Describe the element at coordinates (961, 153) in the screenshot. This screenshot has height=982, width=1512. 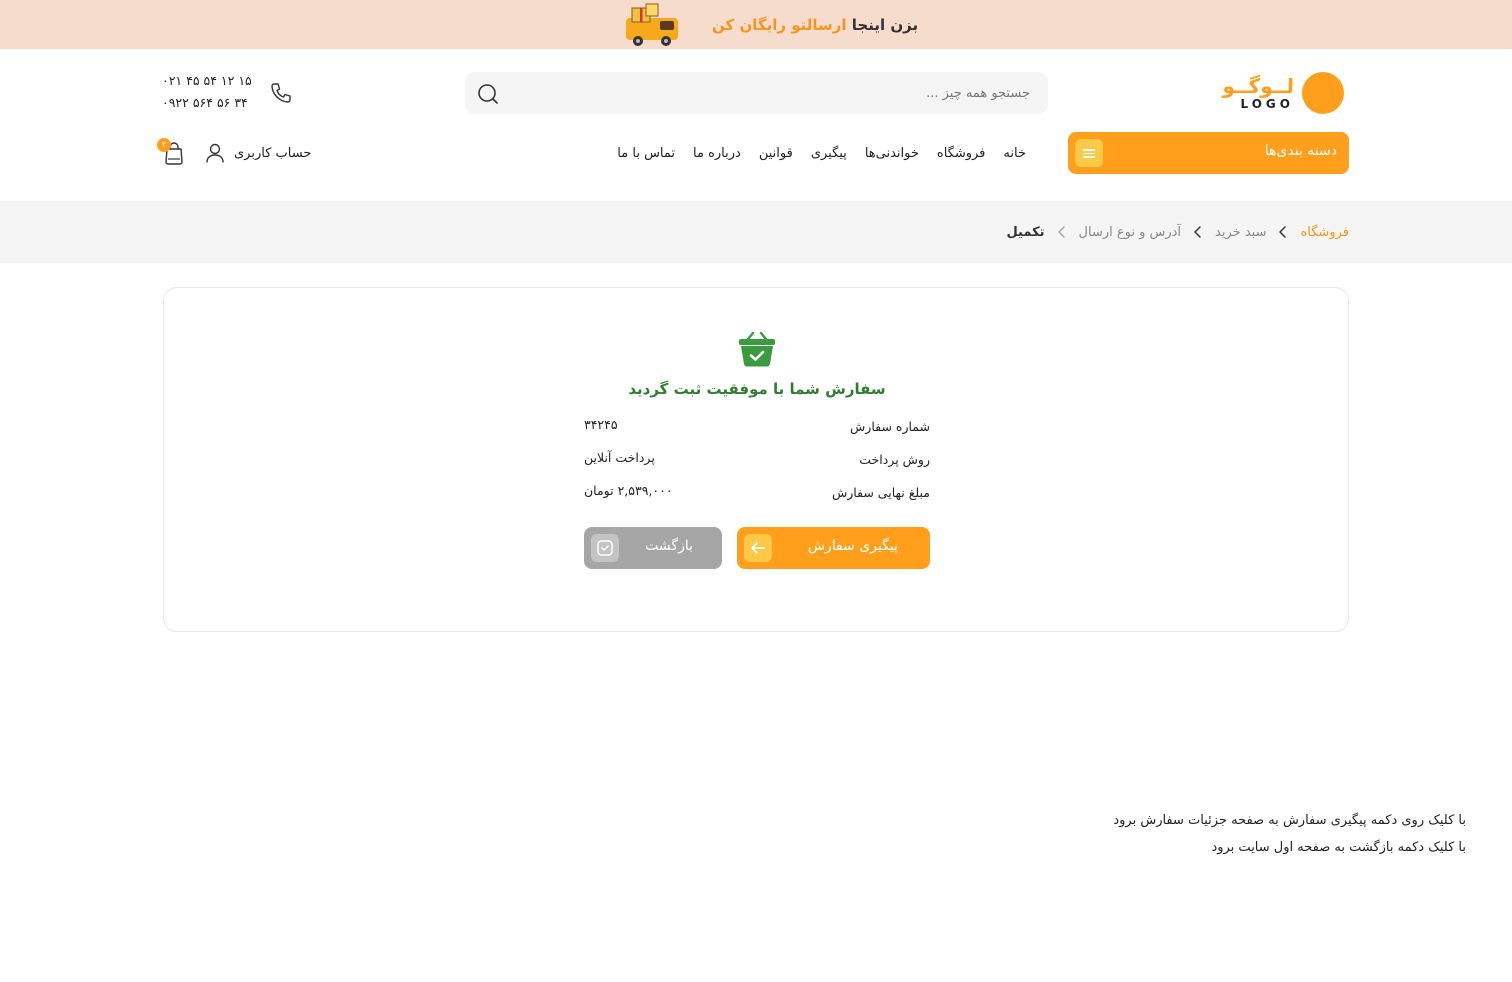
I see `nav-item-shop: فروشگاه` at that location.